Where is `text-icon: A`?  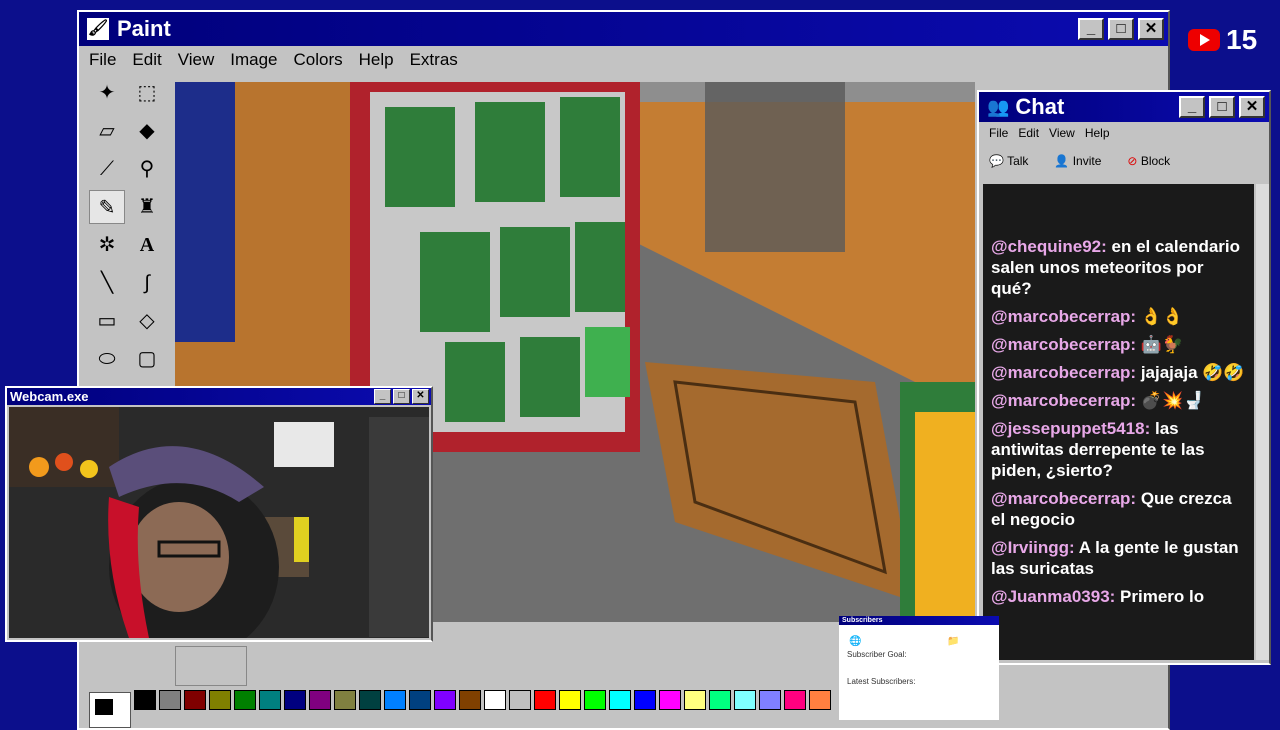 text-icon: A is located at coordinates (147, 245).